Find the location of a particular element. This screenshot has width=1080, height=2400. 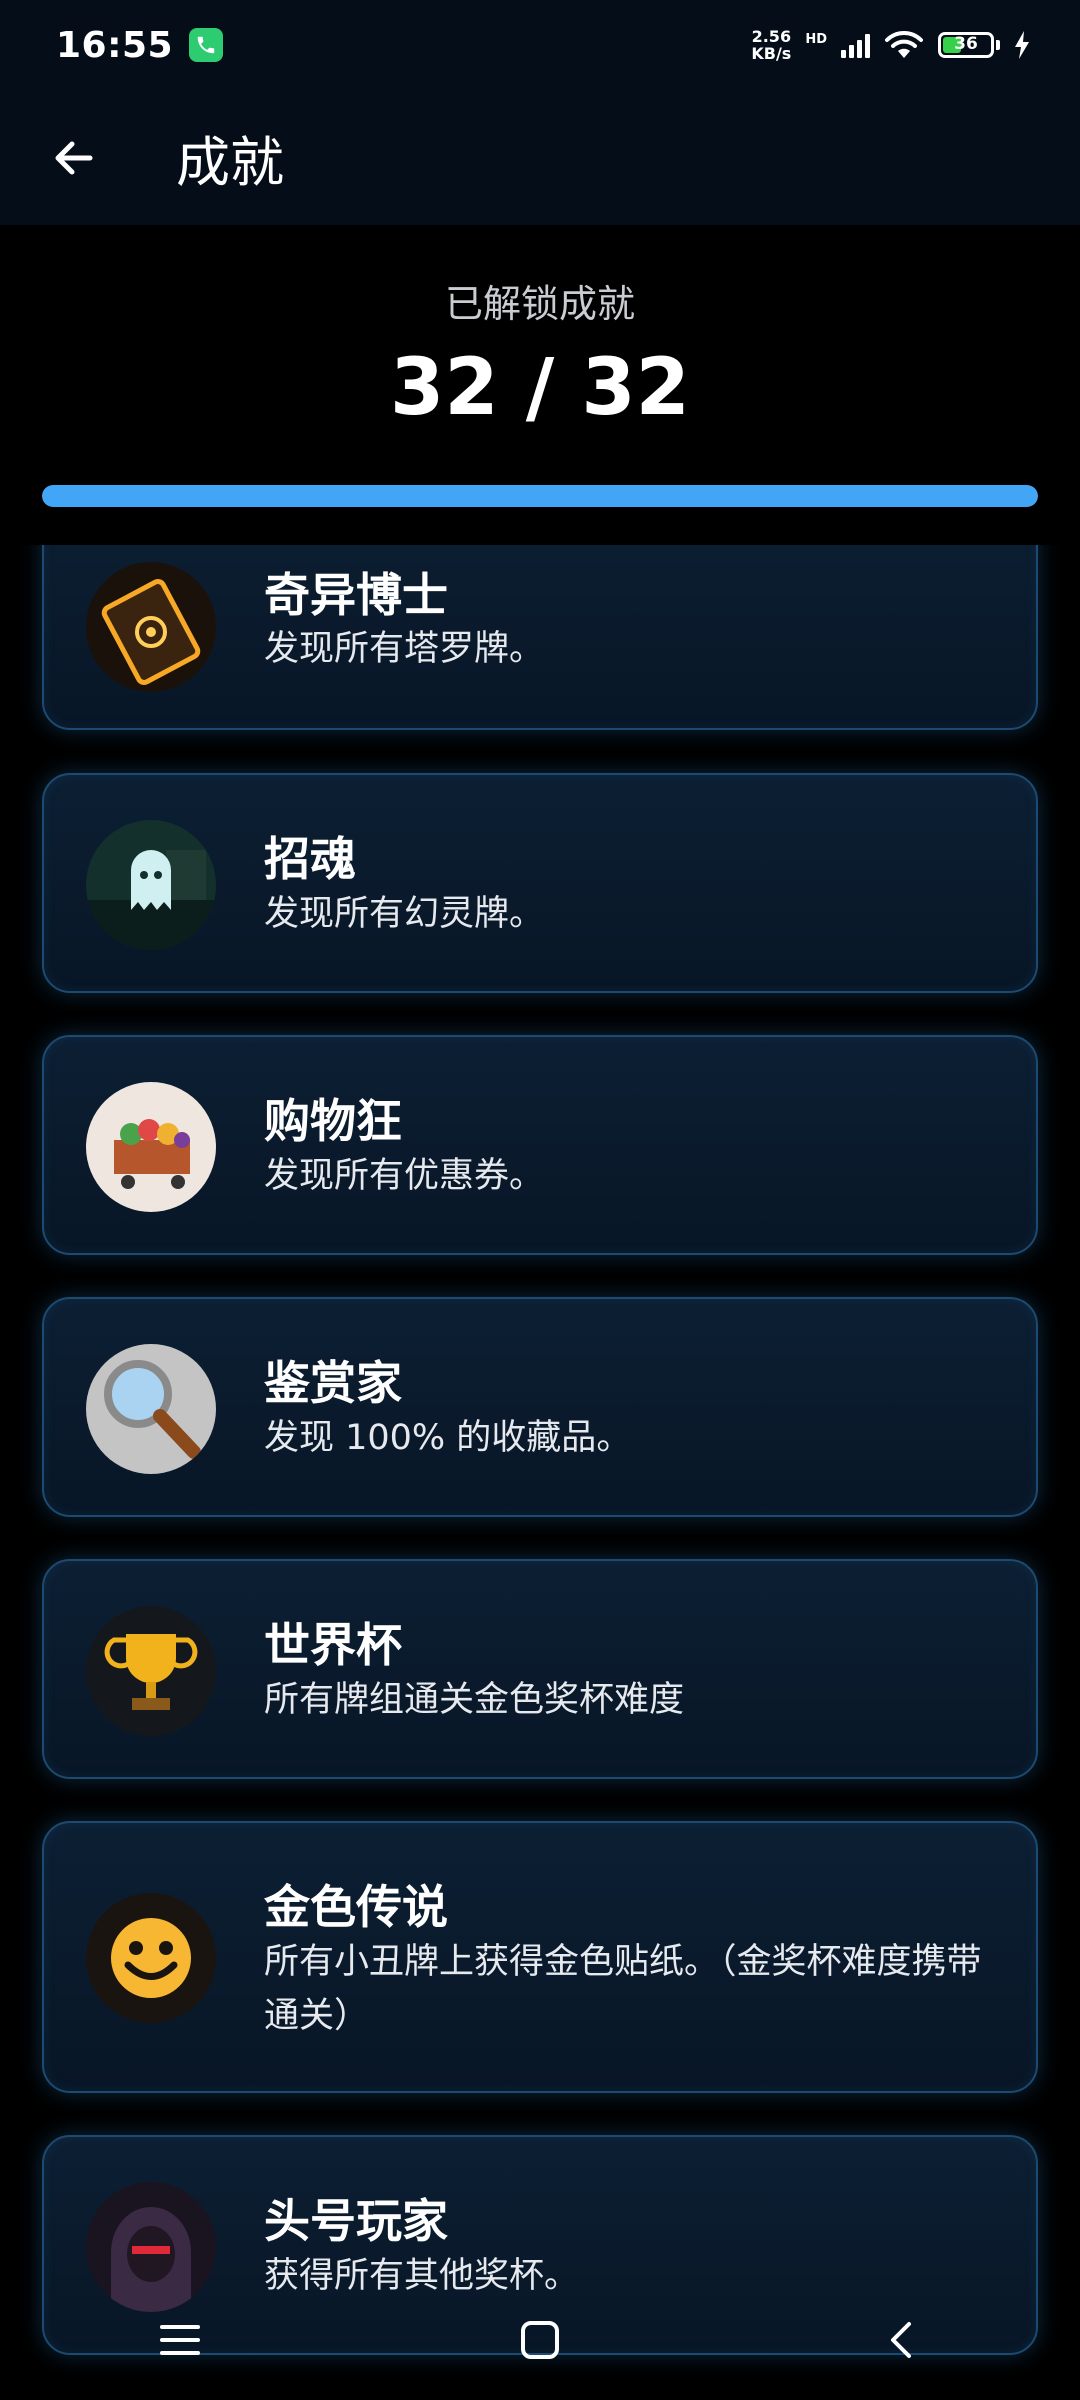

progress-fill is located at coordinates (540, 496).